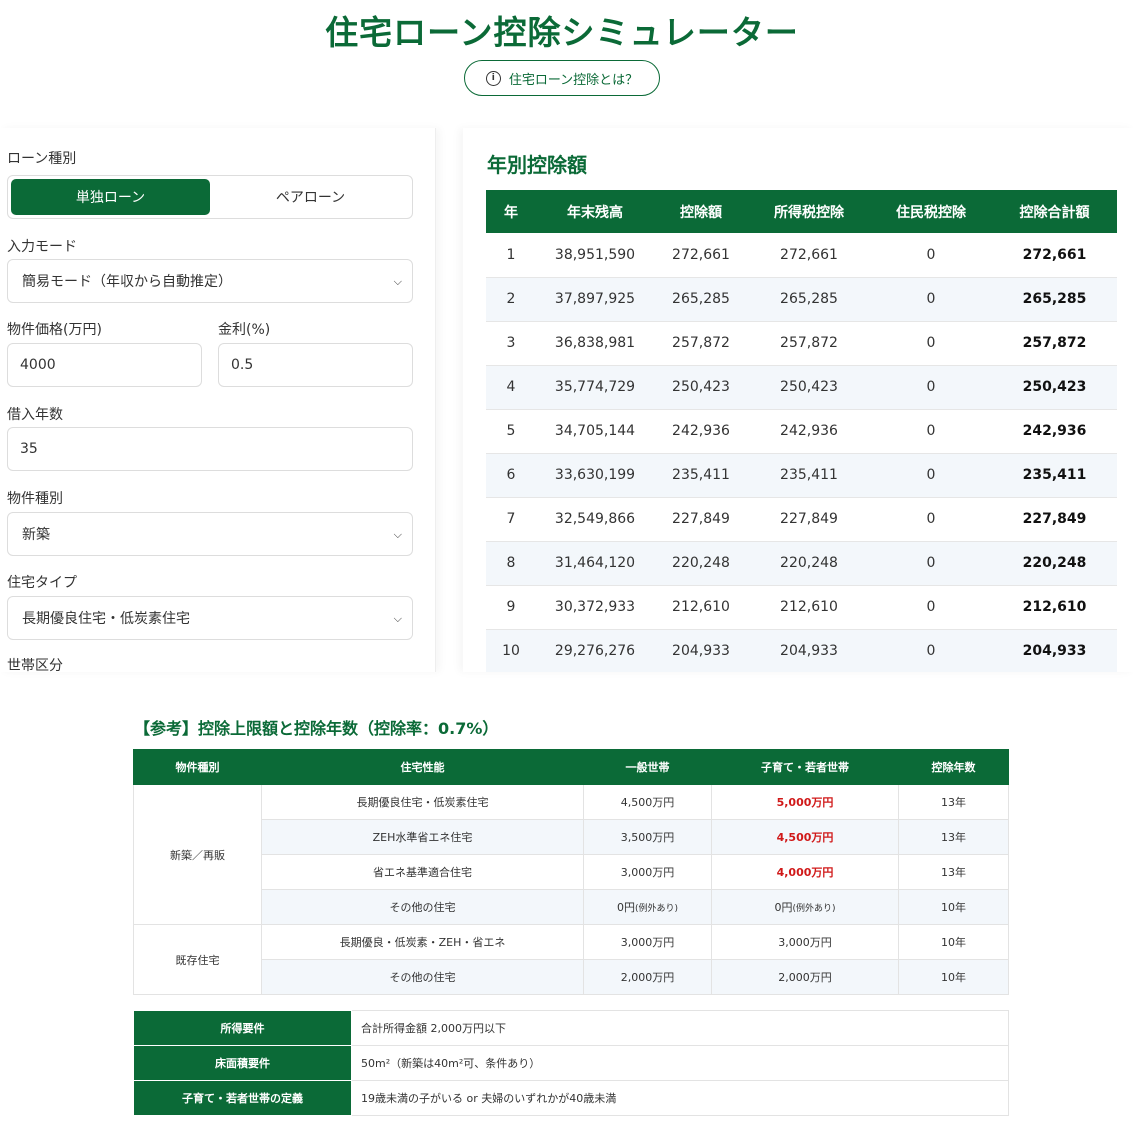 This screenshot has height=1134, width=1134. What do you see at coordinates (809, 607) in the screenshot?
I see `cell-income-tax: 212,610` at bounding box center [809, 607].